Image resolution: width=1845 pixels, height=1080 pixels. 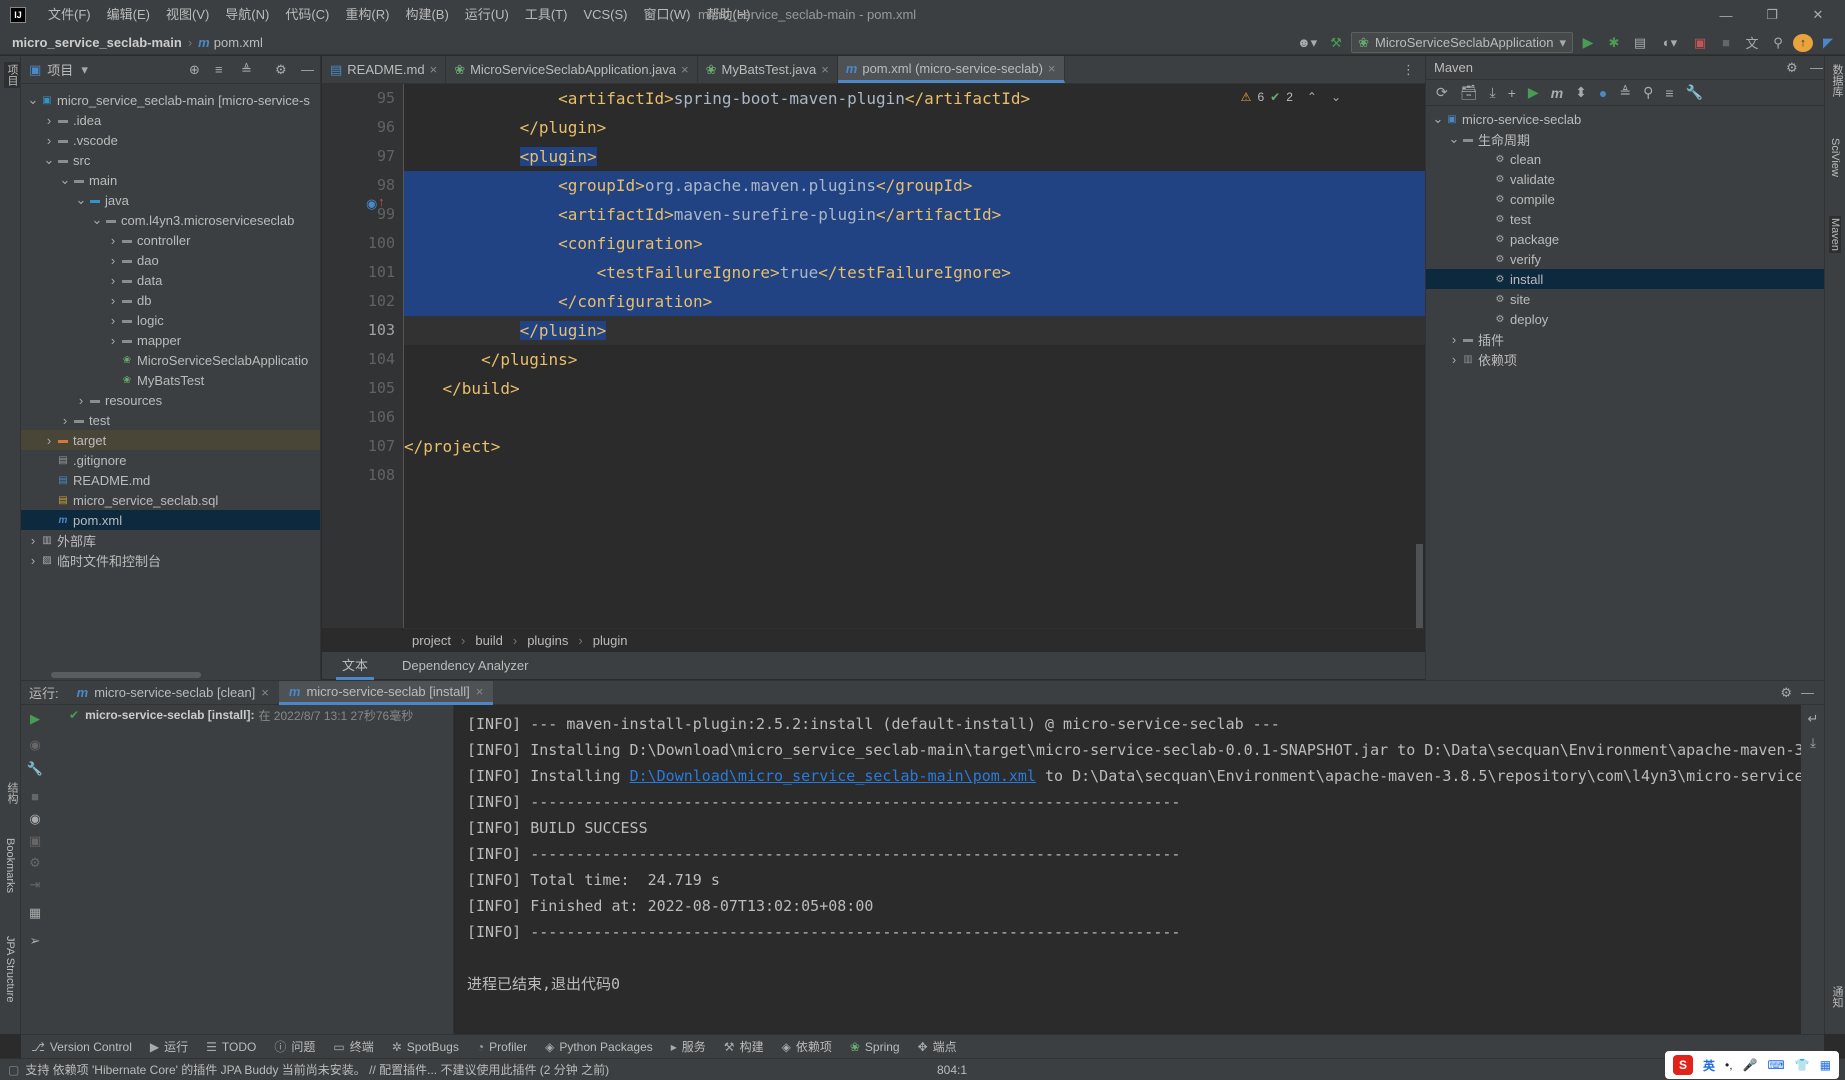 What do you see at coordinates (1669, 93) in the screenshot?
I see `expand-icon: ≡` at bounding box center [1669, 93].